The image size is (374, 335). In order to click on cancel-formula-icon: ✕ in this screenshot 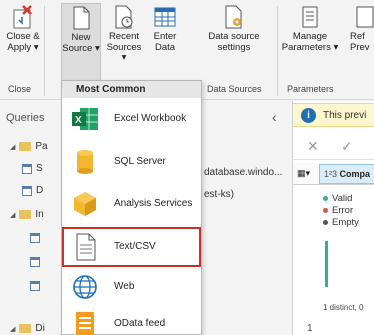, I will do `click(313, 146)`.